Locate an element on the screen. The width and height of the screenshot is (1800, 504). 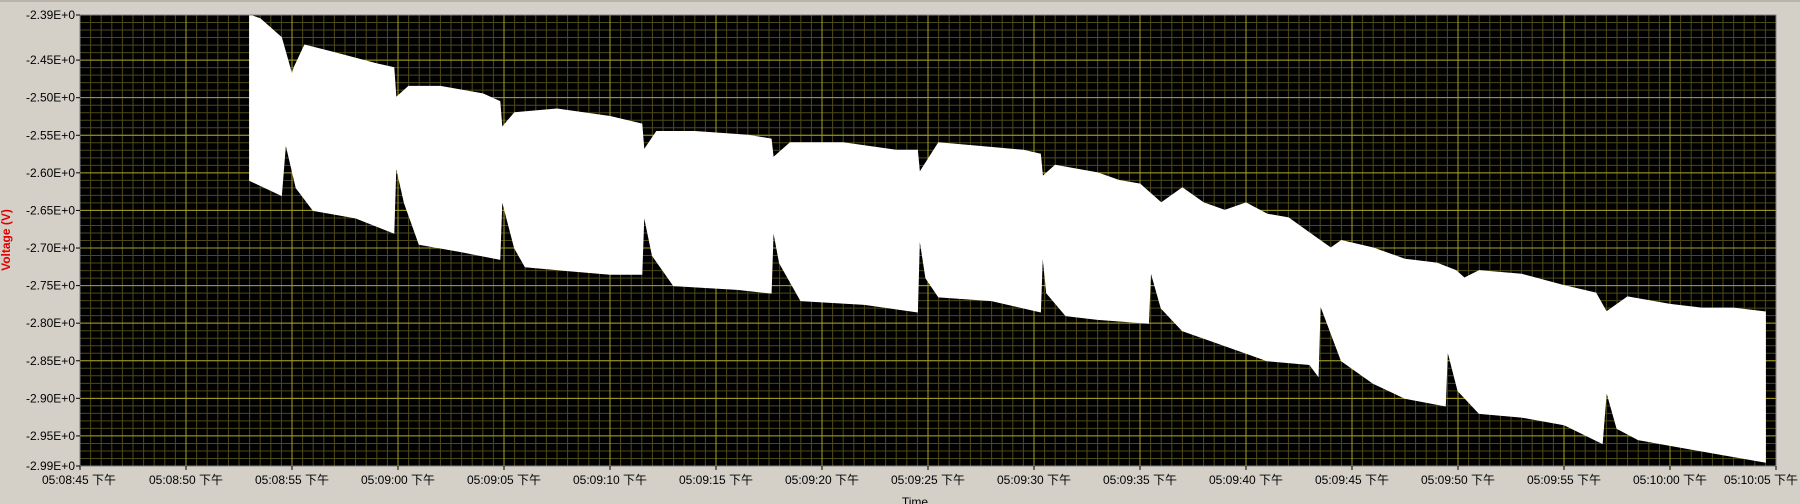
y-tick-label: -2.75E+0 is located at coordinates (50, 286).